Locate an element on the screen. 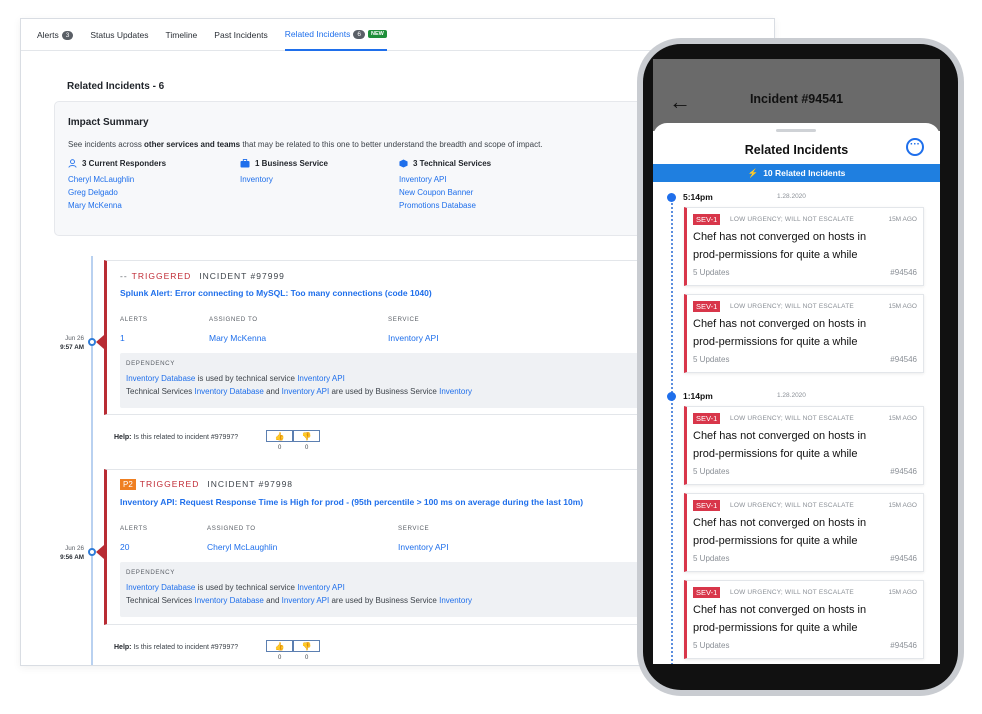 This screenshot has height=714, width=982. service-label: SERVICE is located at coordinates (404, 319).